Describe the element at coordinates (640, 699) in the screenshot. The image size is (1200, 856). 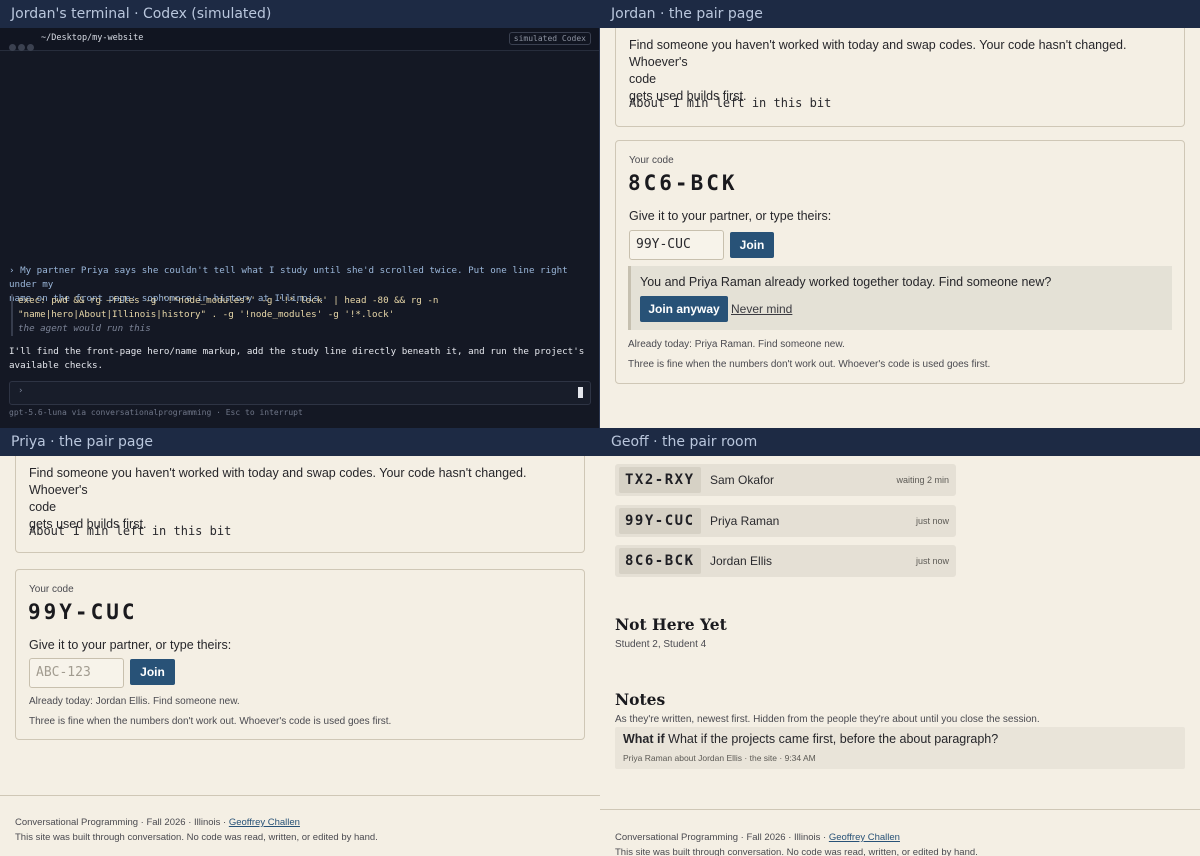
I see `notes-heading: Notes` at that location.